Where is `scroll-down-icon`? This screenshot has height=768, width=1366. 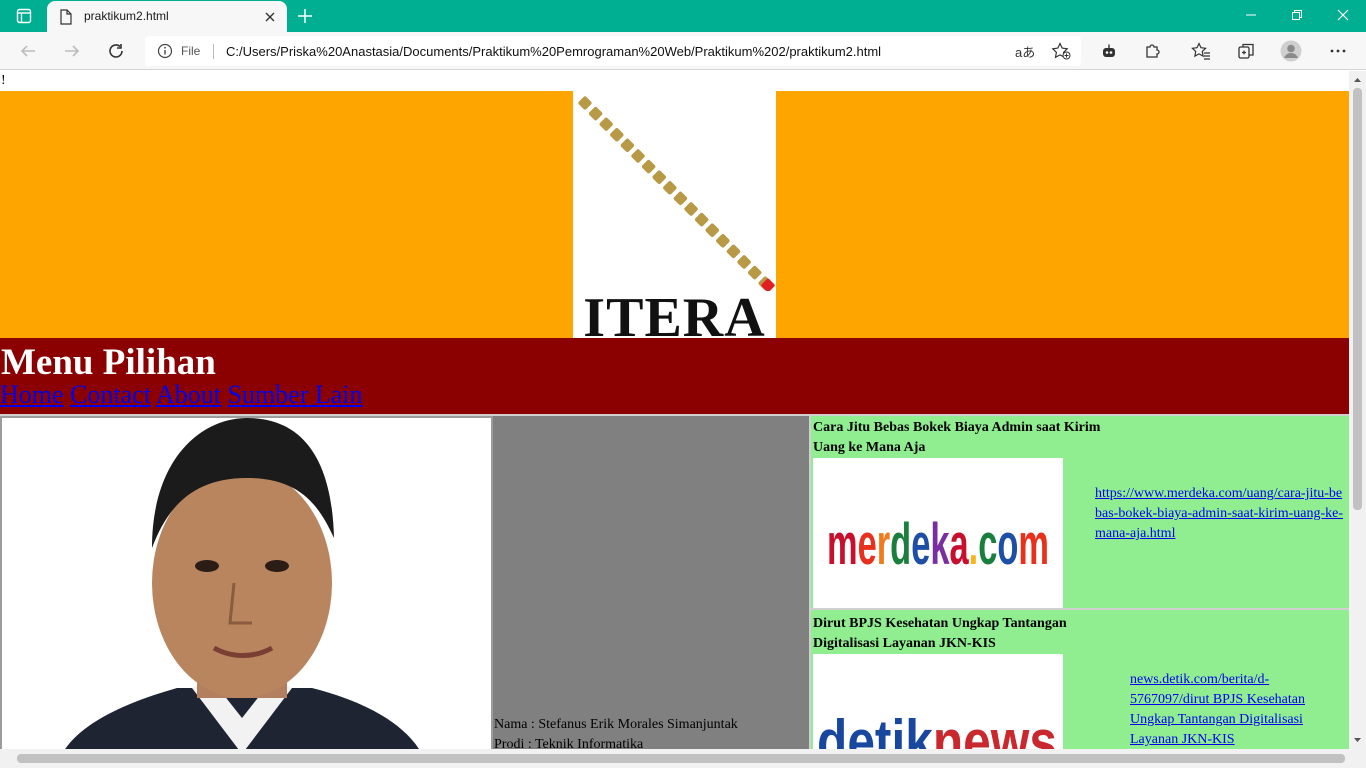 scroll-down-icon is located at coordinates (1357, 740).